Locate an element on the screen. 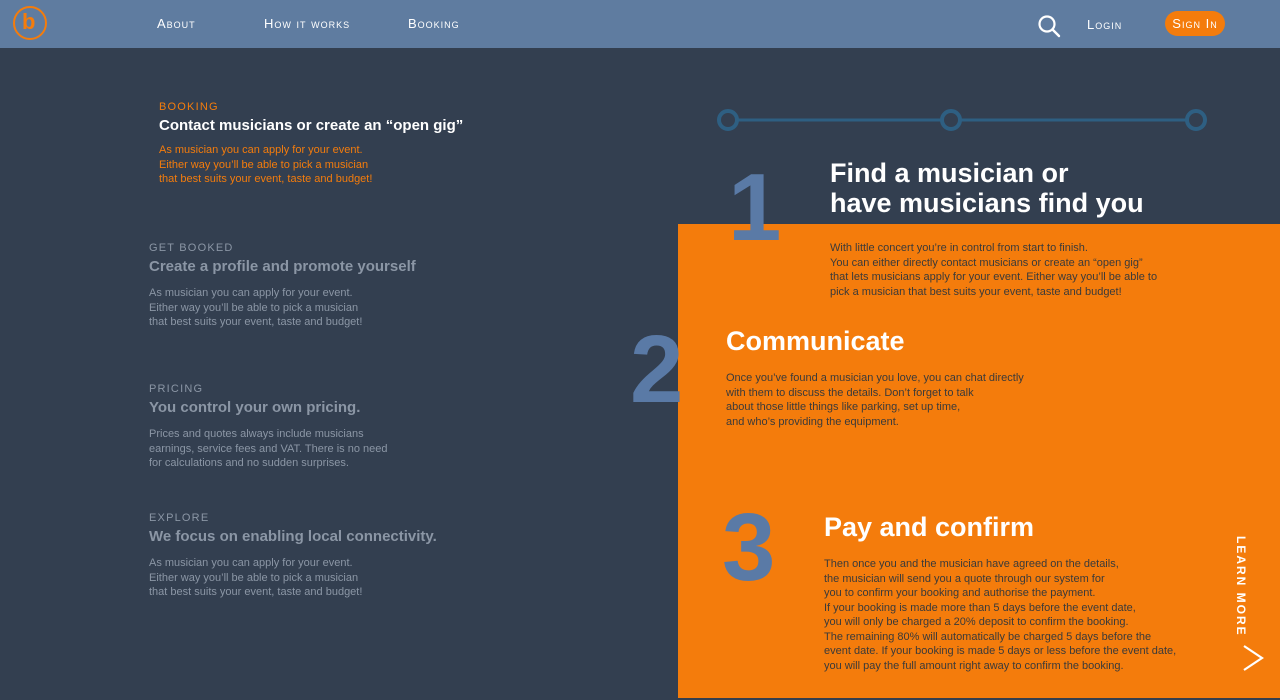  step-number-3: 3 is located at coordinates (749, 547).